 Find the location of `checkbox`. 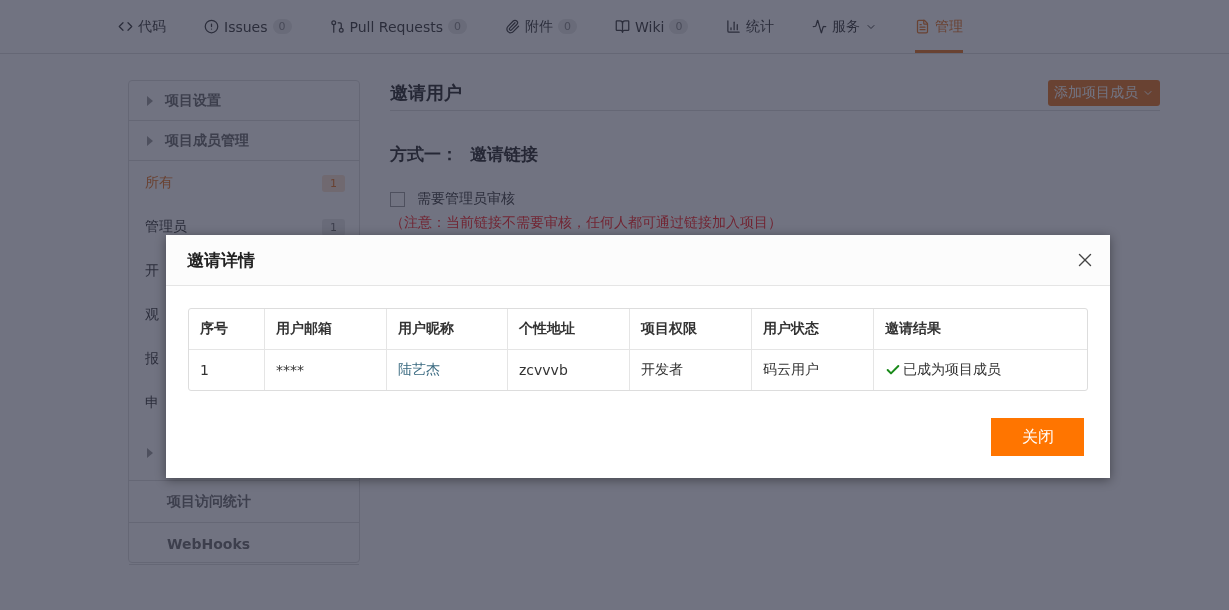

checkbox is located at coordinates (397, 199).